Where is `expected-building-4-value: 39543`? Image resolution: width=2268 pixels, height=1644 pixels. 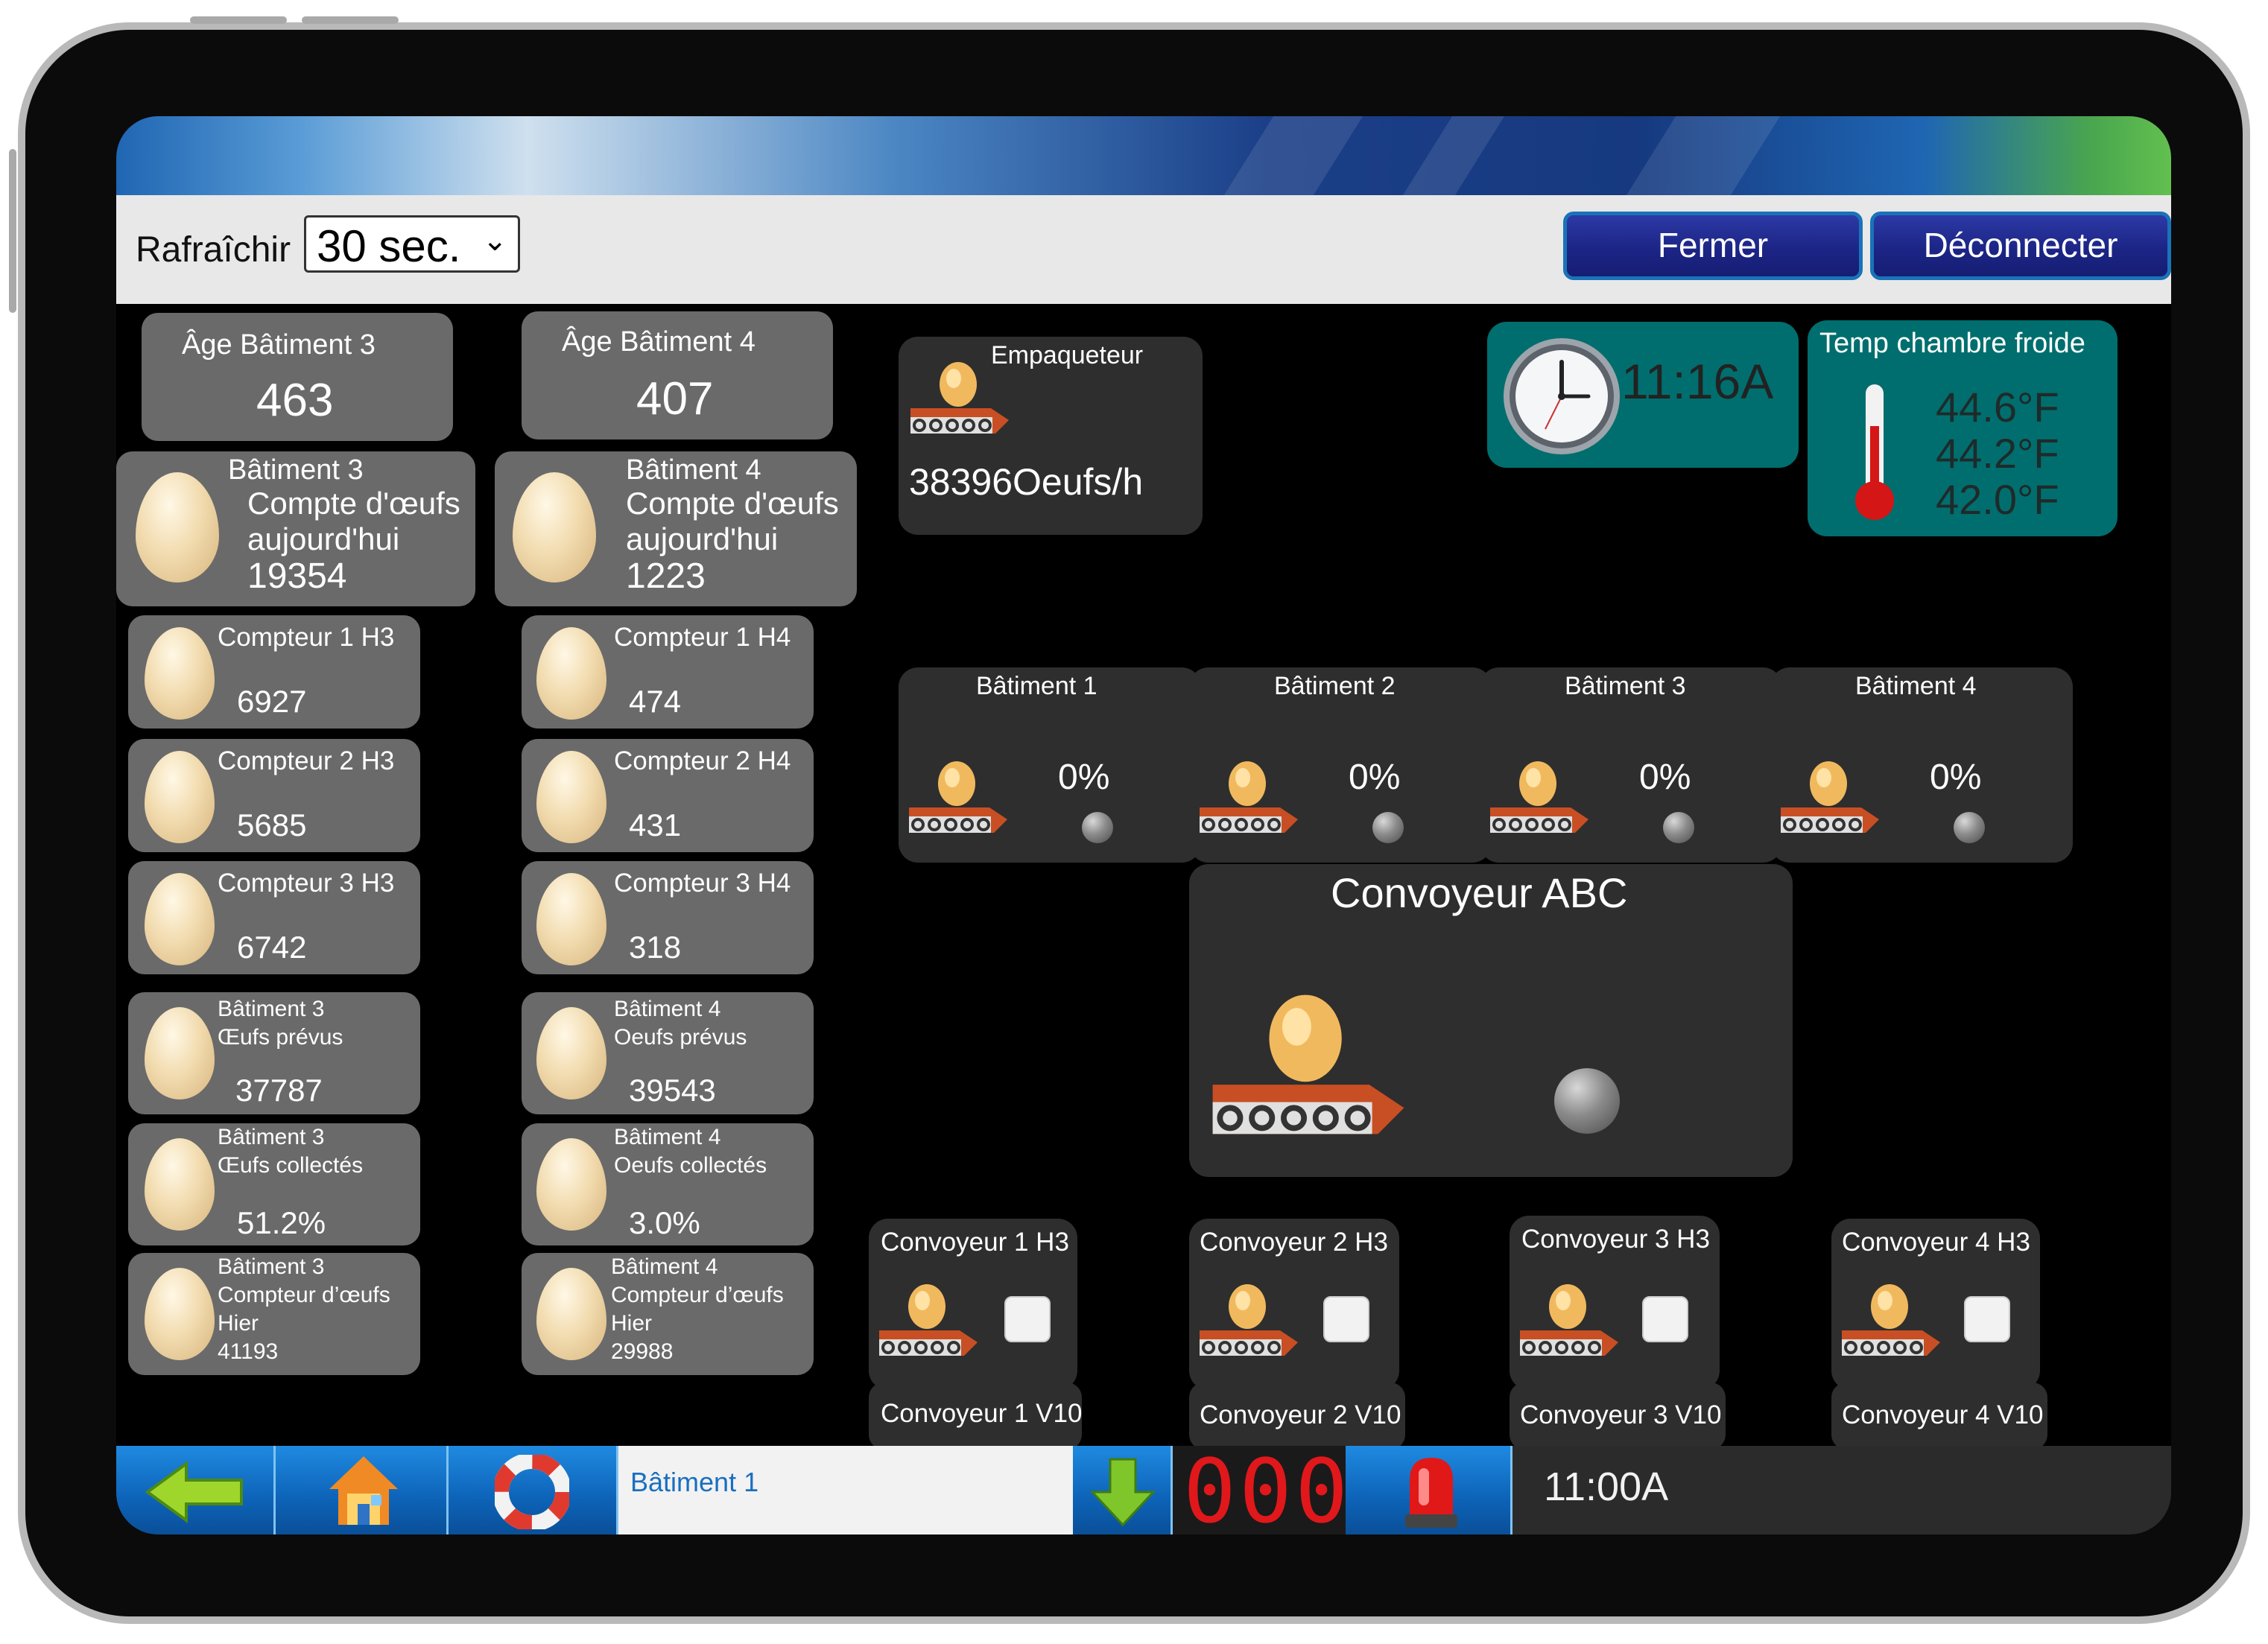 expected-building-4-value: 39543 is located at coordinates (672, 1090).